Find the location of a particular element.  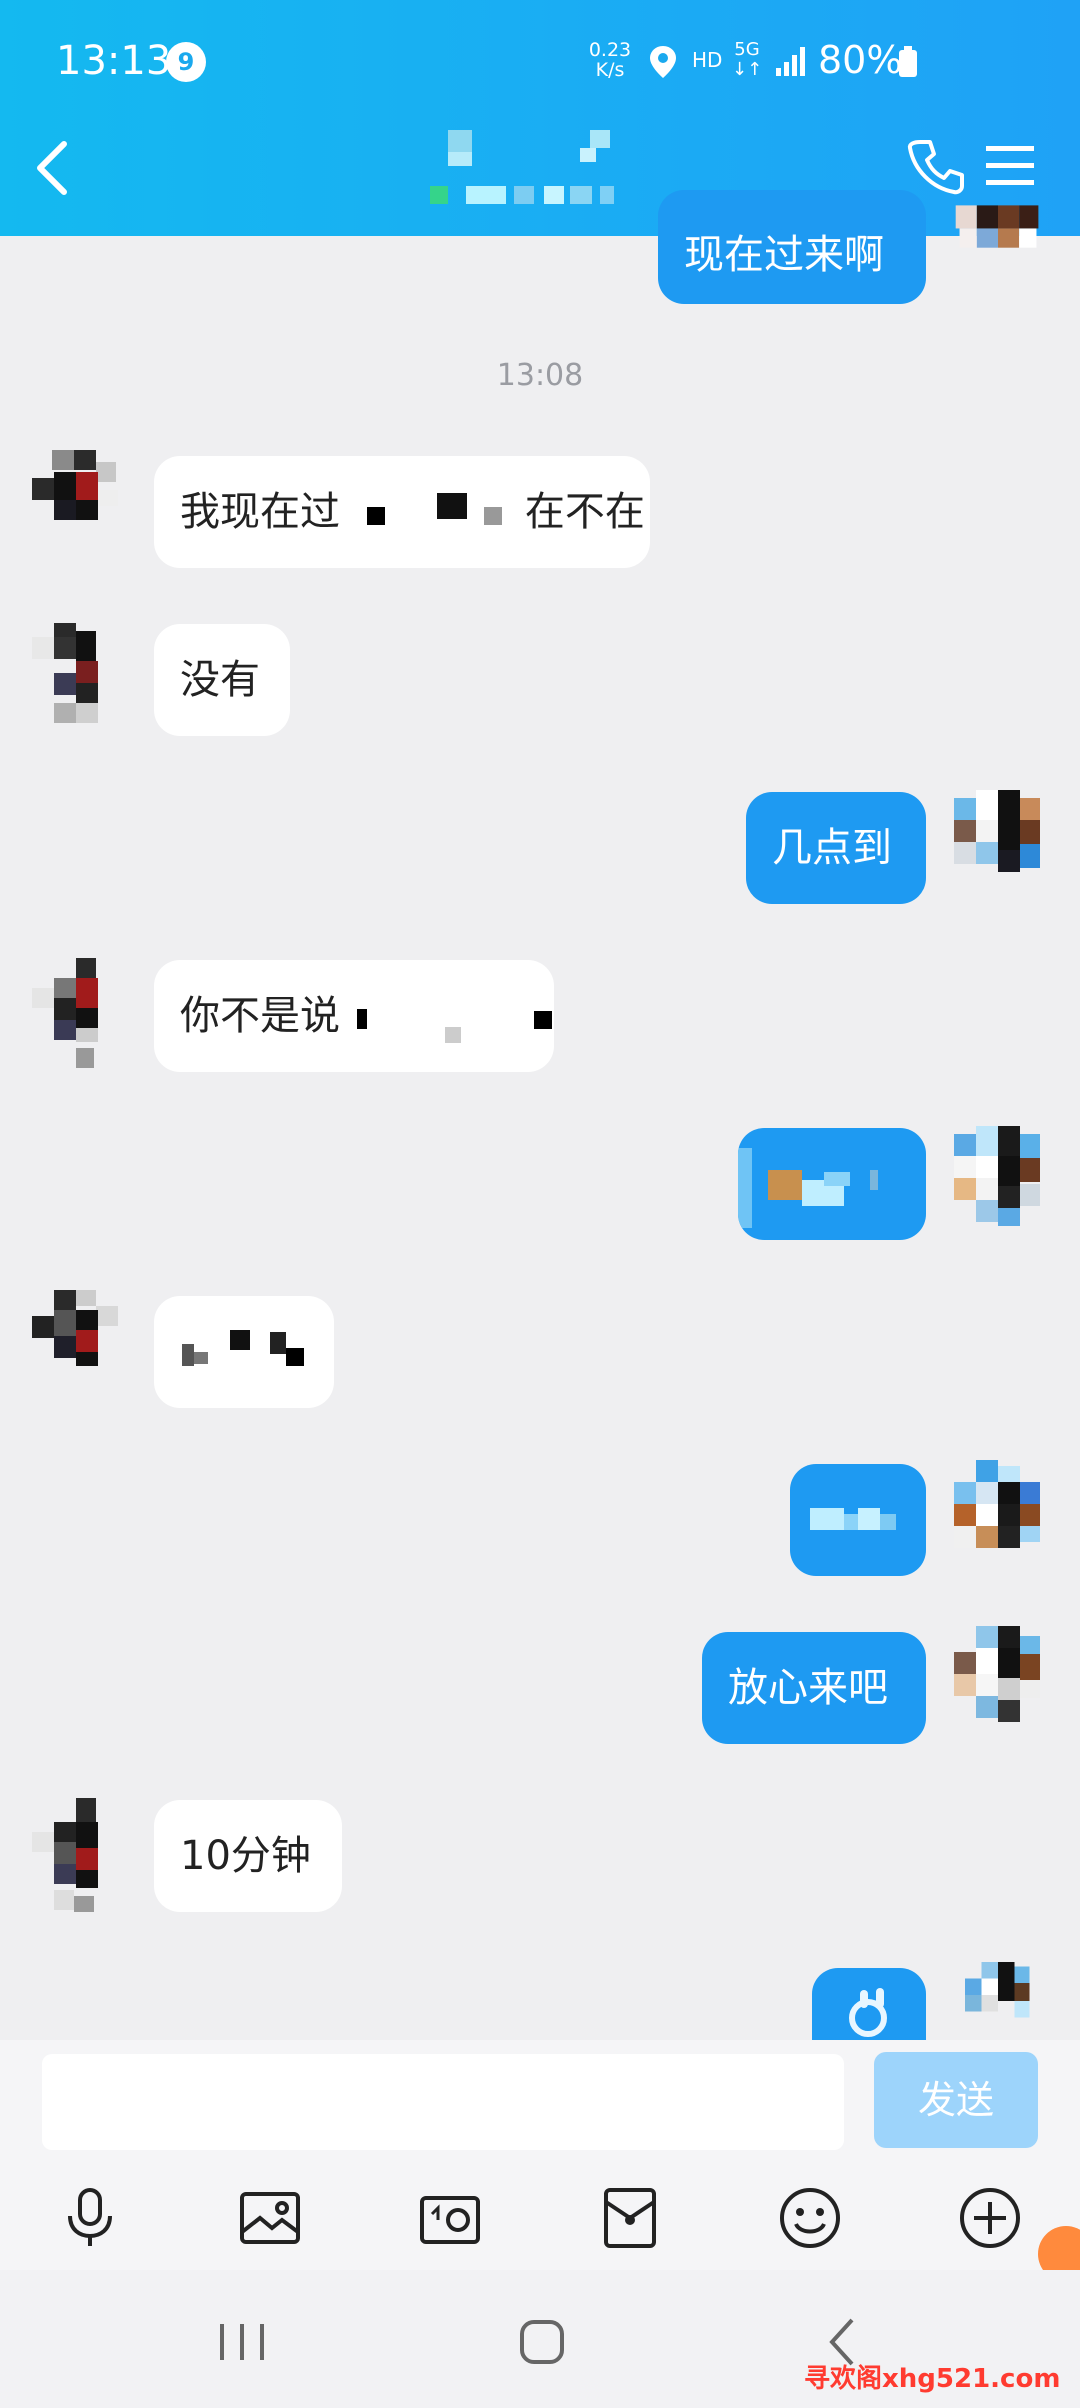

back-chevron-icon is located at coordinates (54, 168).